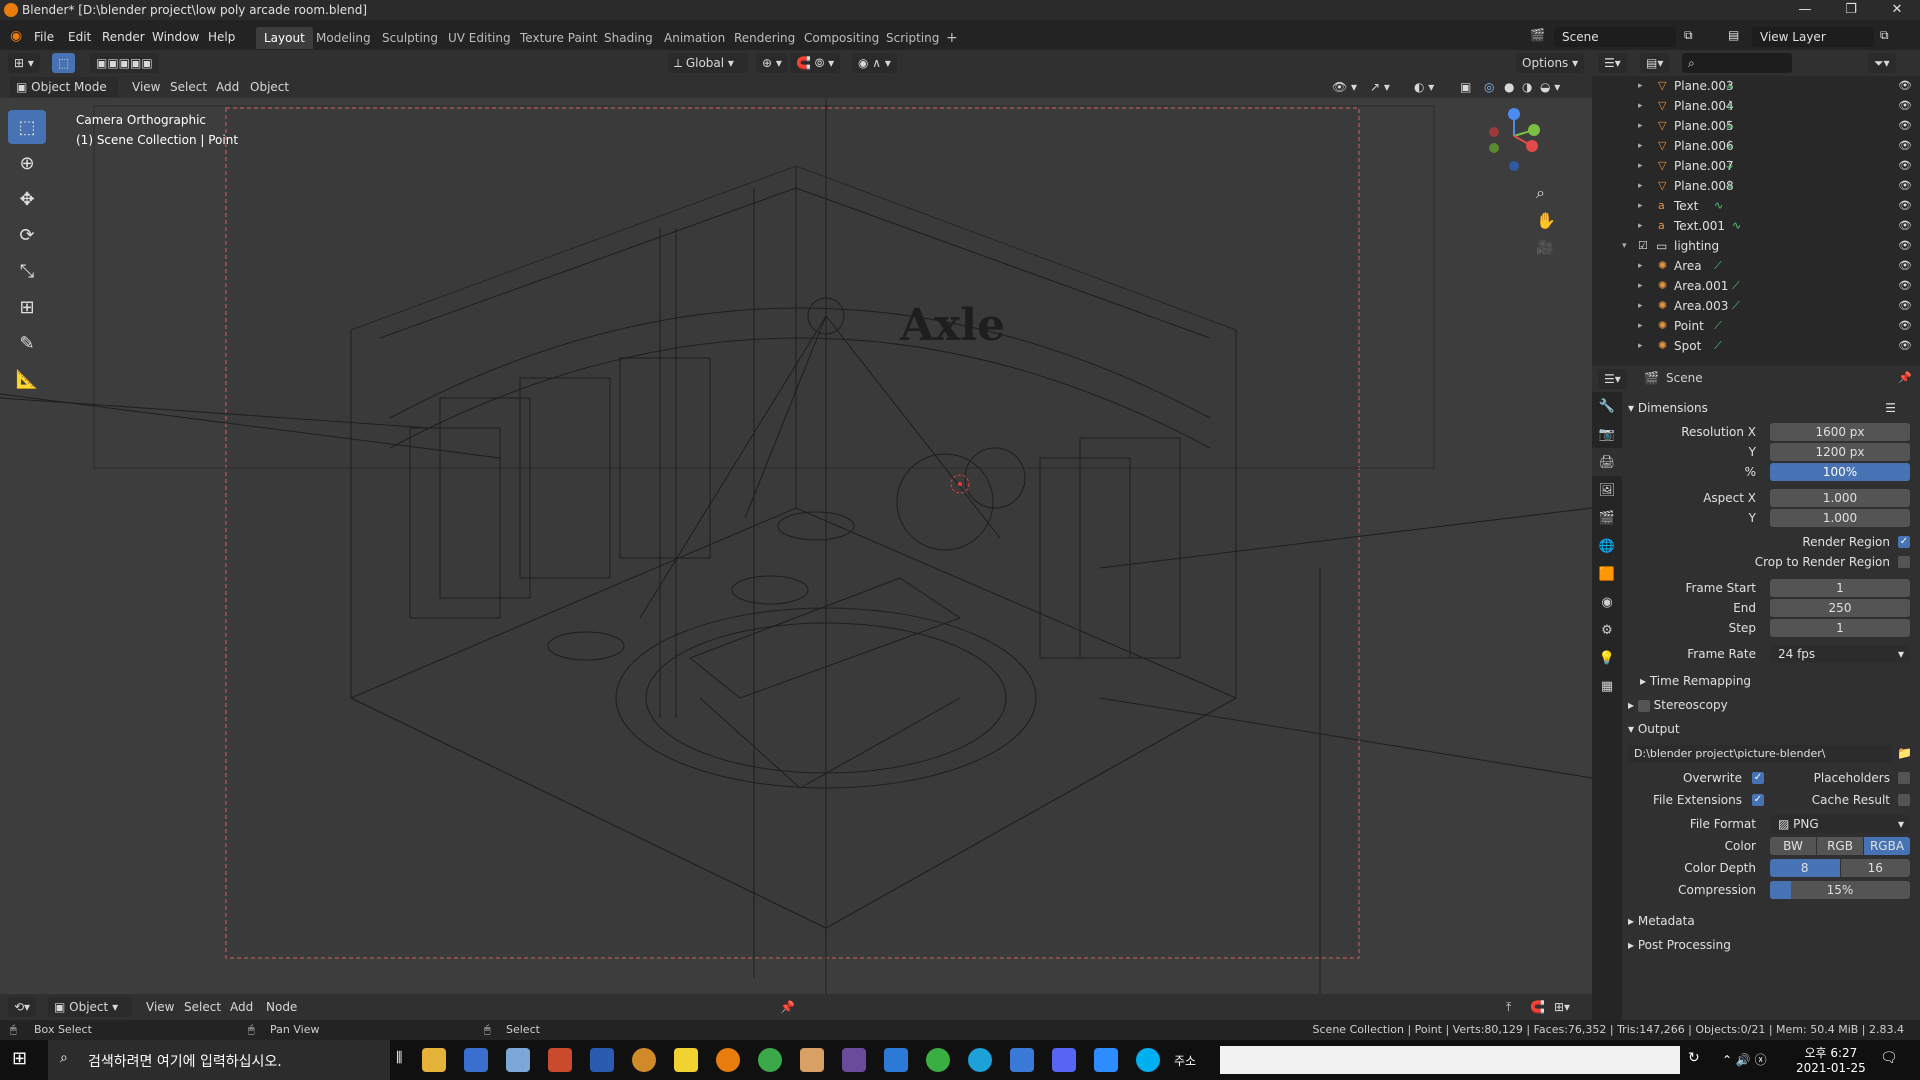 The width and height of the screenshot is (1920, 1080). I want to click on stereoscopy-panel-header: ▸ Stereoscopy, so click(1771, 705).